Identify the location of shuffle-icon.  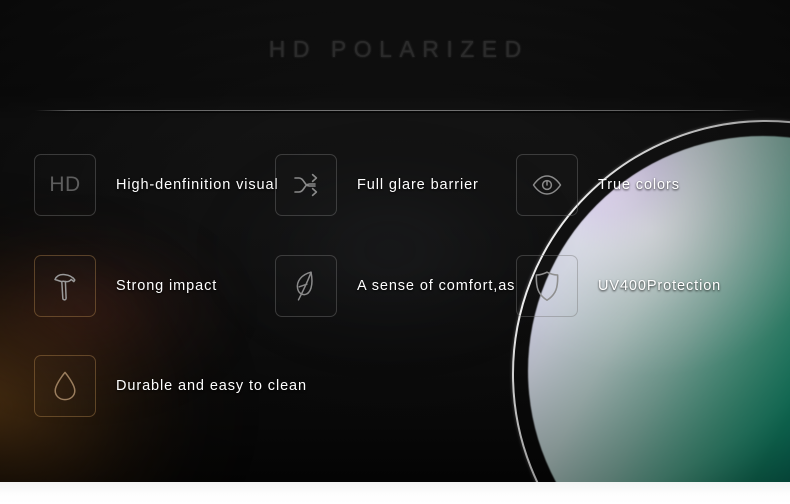
(306, 185).